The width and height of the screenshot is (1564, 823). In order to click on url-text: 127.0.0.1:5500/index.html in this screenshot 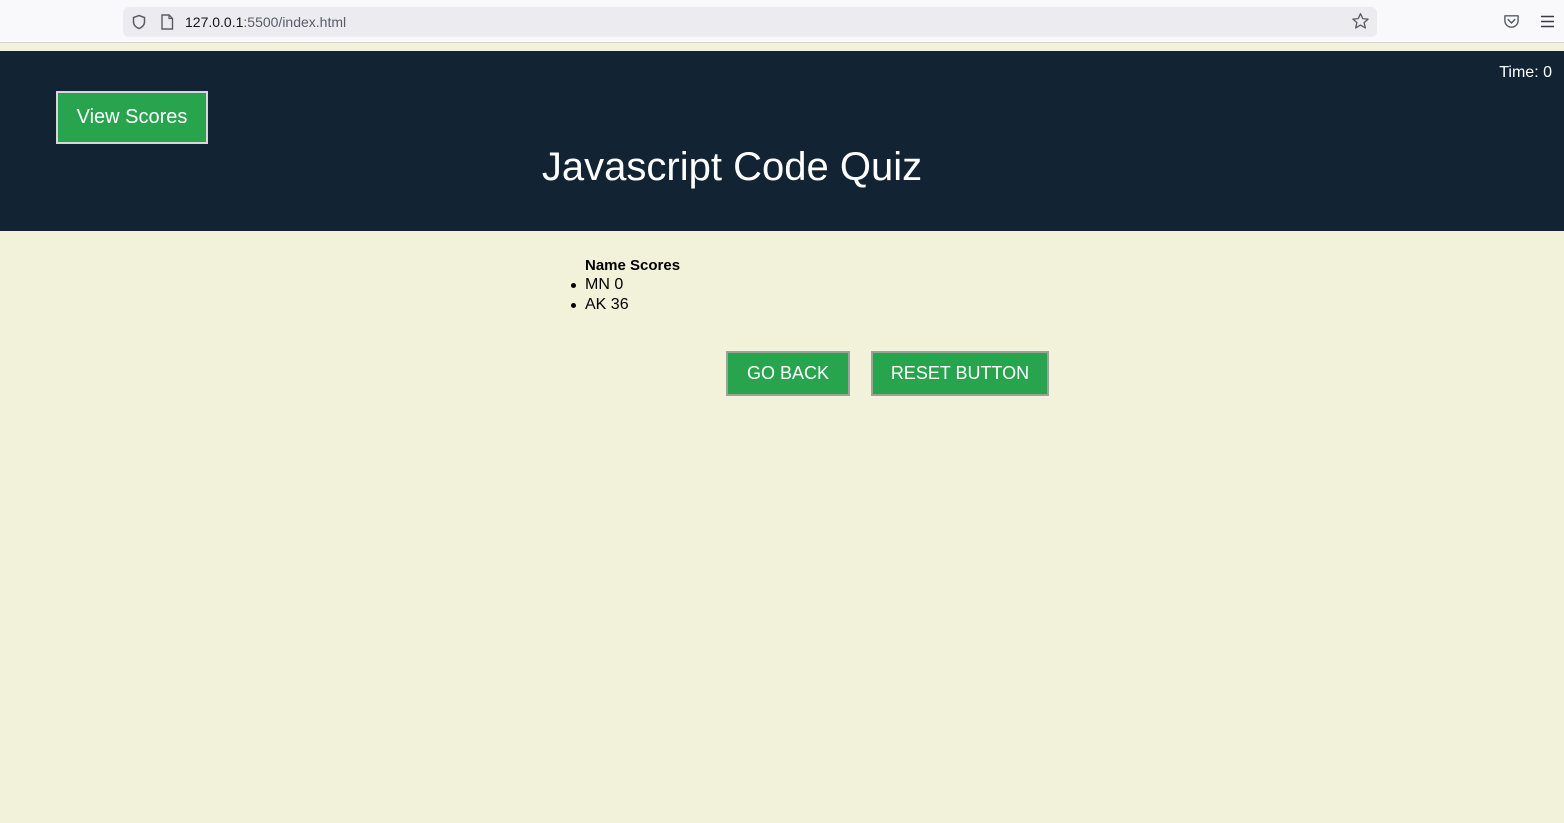, I will do `click(265, 22)`.